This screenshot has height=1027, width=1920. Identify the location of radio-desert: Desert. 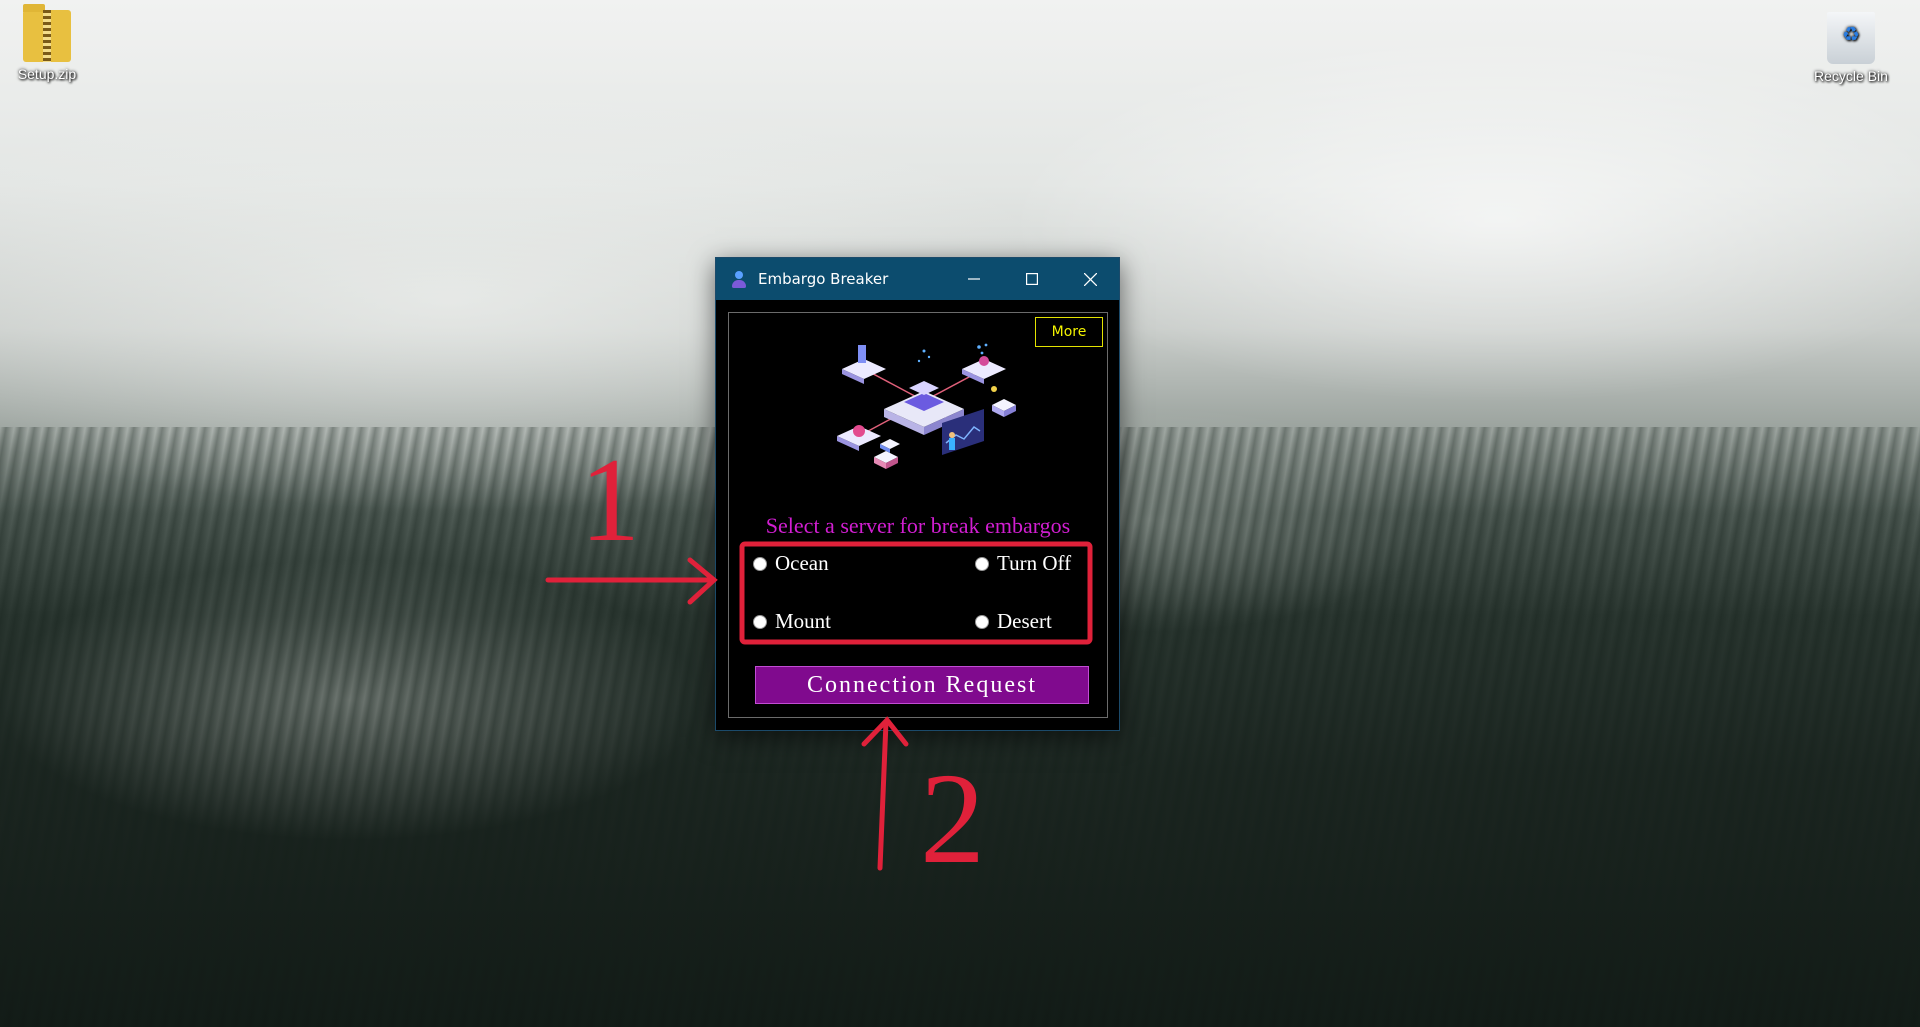
(1013, 621).